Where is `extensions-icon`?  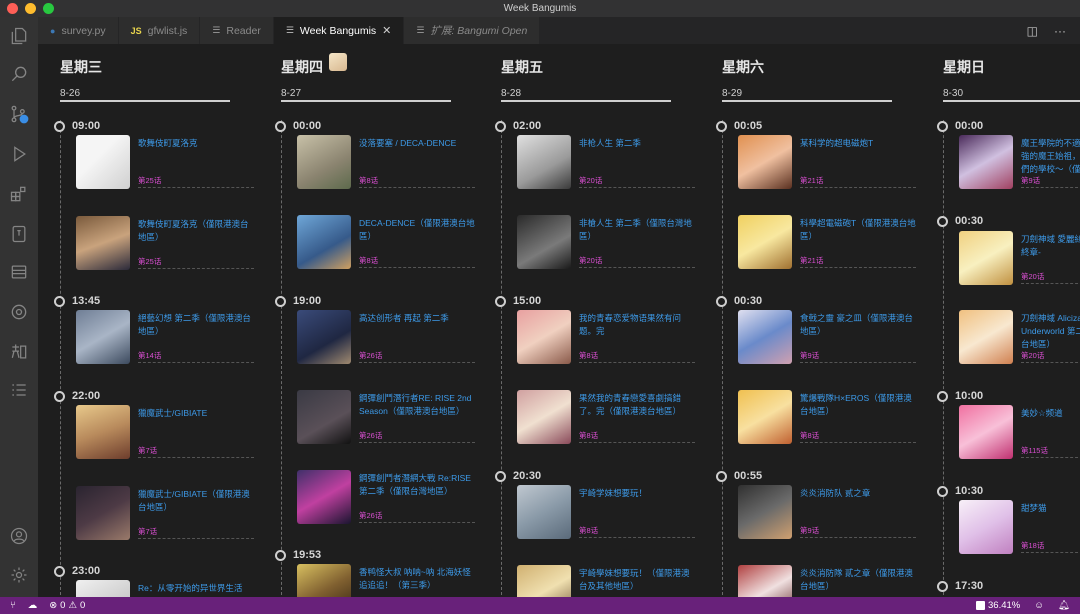 extensions-icon is located at coordinates (19, 194).